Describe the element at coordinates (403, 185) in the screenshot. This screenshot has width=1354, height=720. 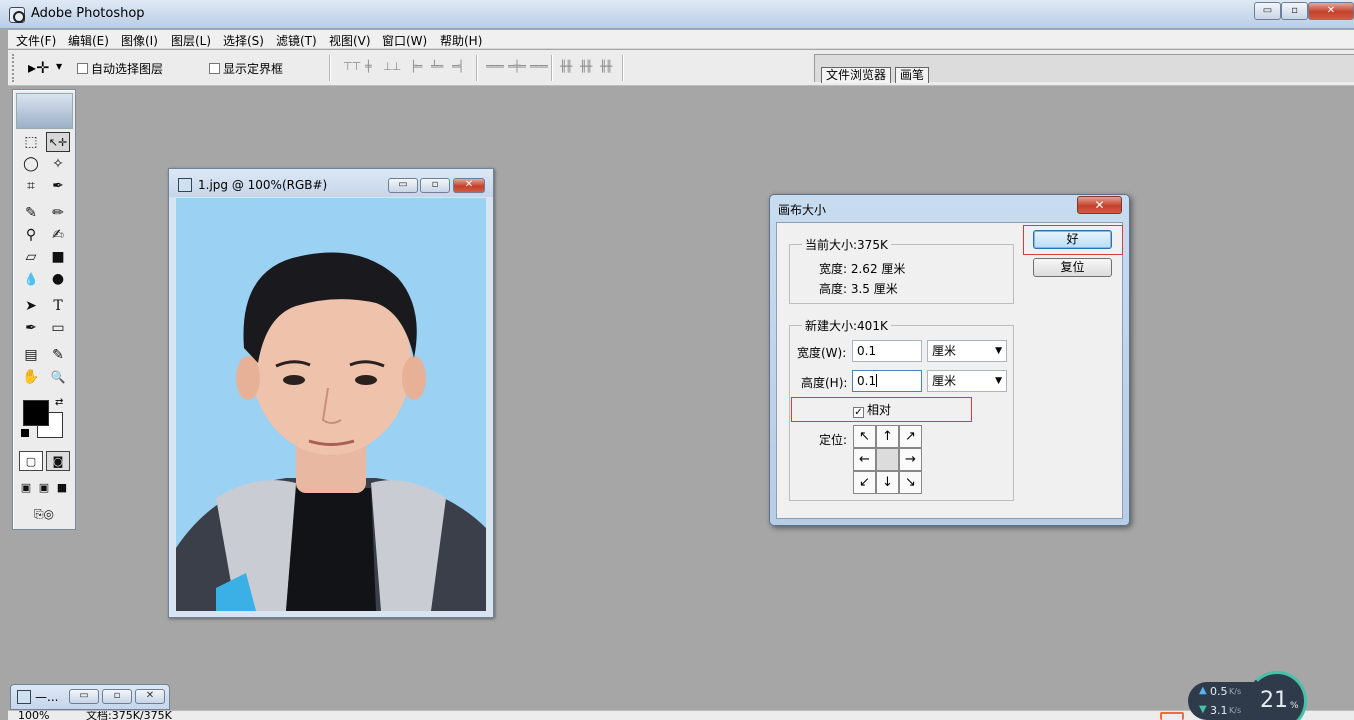
I see `doc-minimize-button: ▭` at that location.